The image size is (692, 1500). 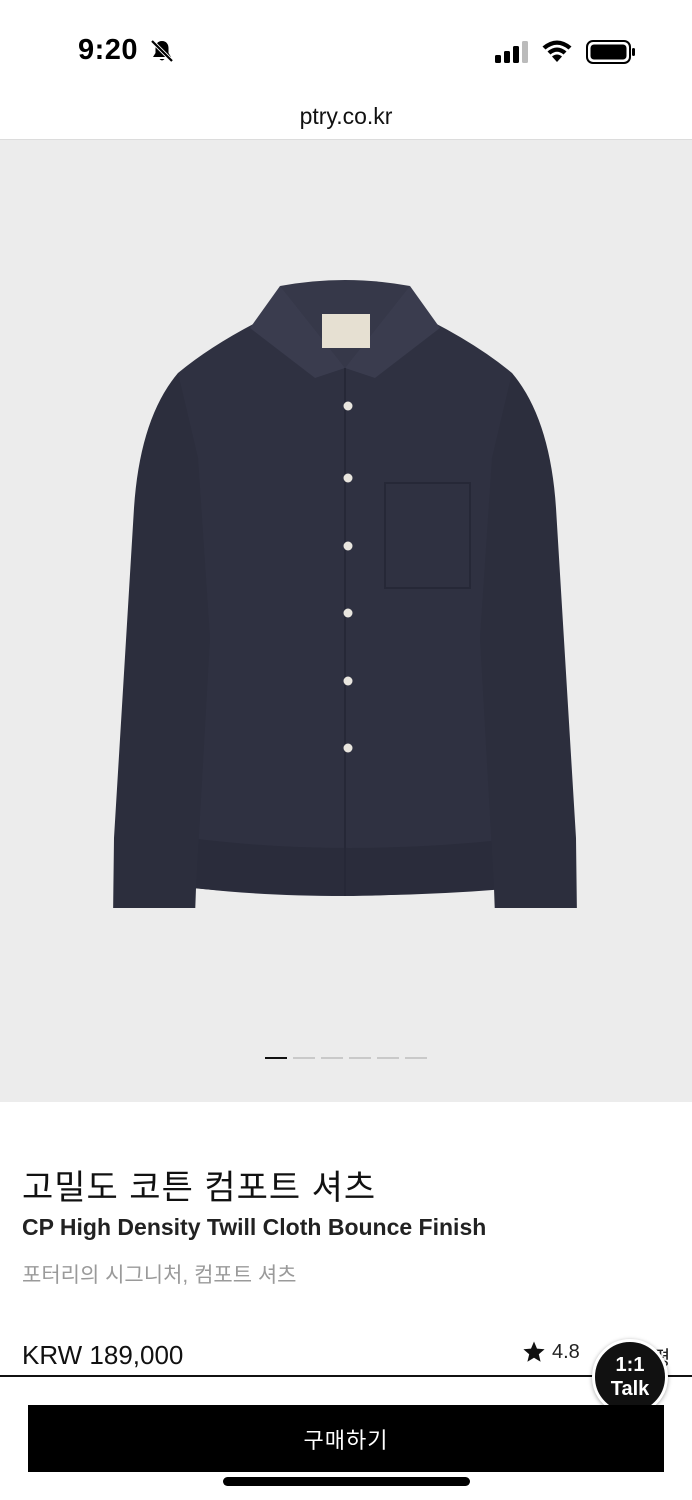 I want to click on address-bar: ptry.co.kr, so click(x=346, y=120).